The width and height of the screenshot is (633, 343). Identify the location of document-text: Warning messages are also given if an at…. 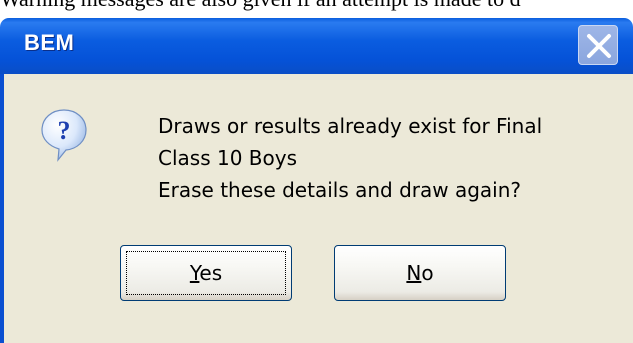
(260, 6).